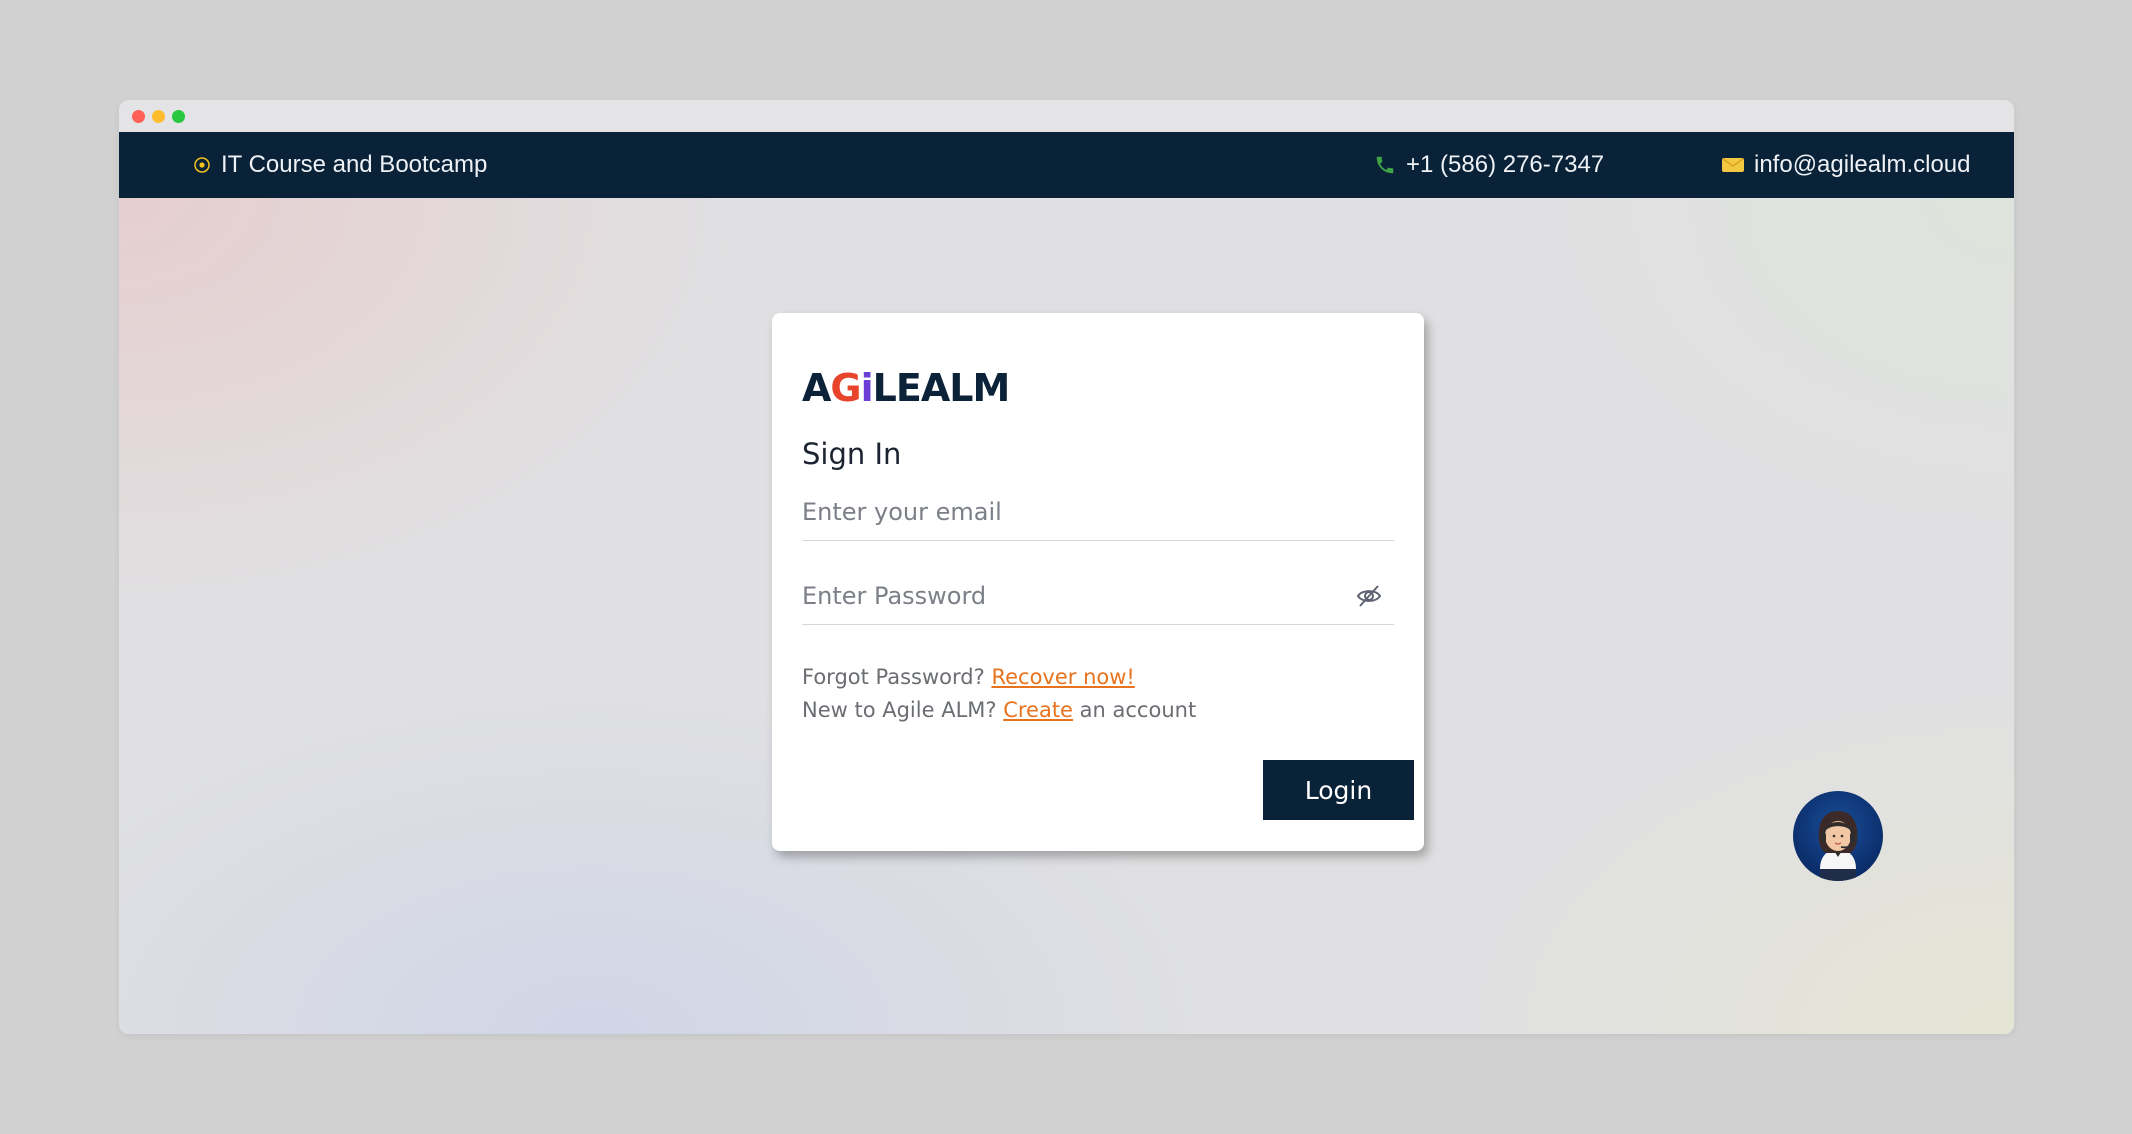 The width and height of the screenshot is (2132, 1134). I want to click on eye-slash-icon, so click(1369, 596).